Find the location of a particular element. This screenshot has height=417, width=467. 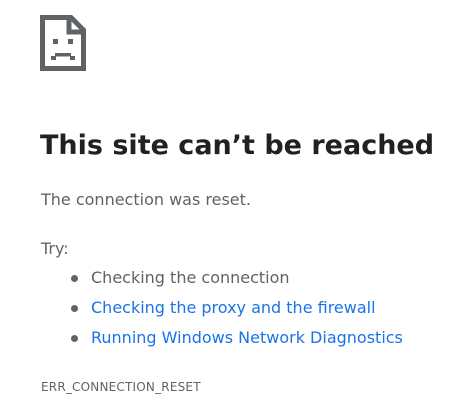

suggestion-check-connection: Checking the connection is located at coordinates (190, 277).